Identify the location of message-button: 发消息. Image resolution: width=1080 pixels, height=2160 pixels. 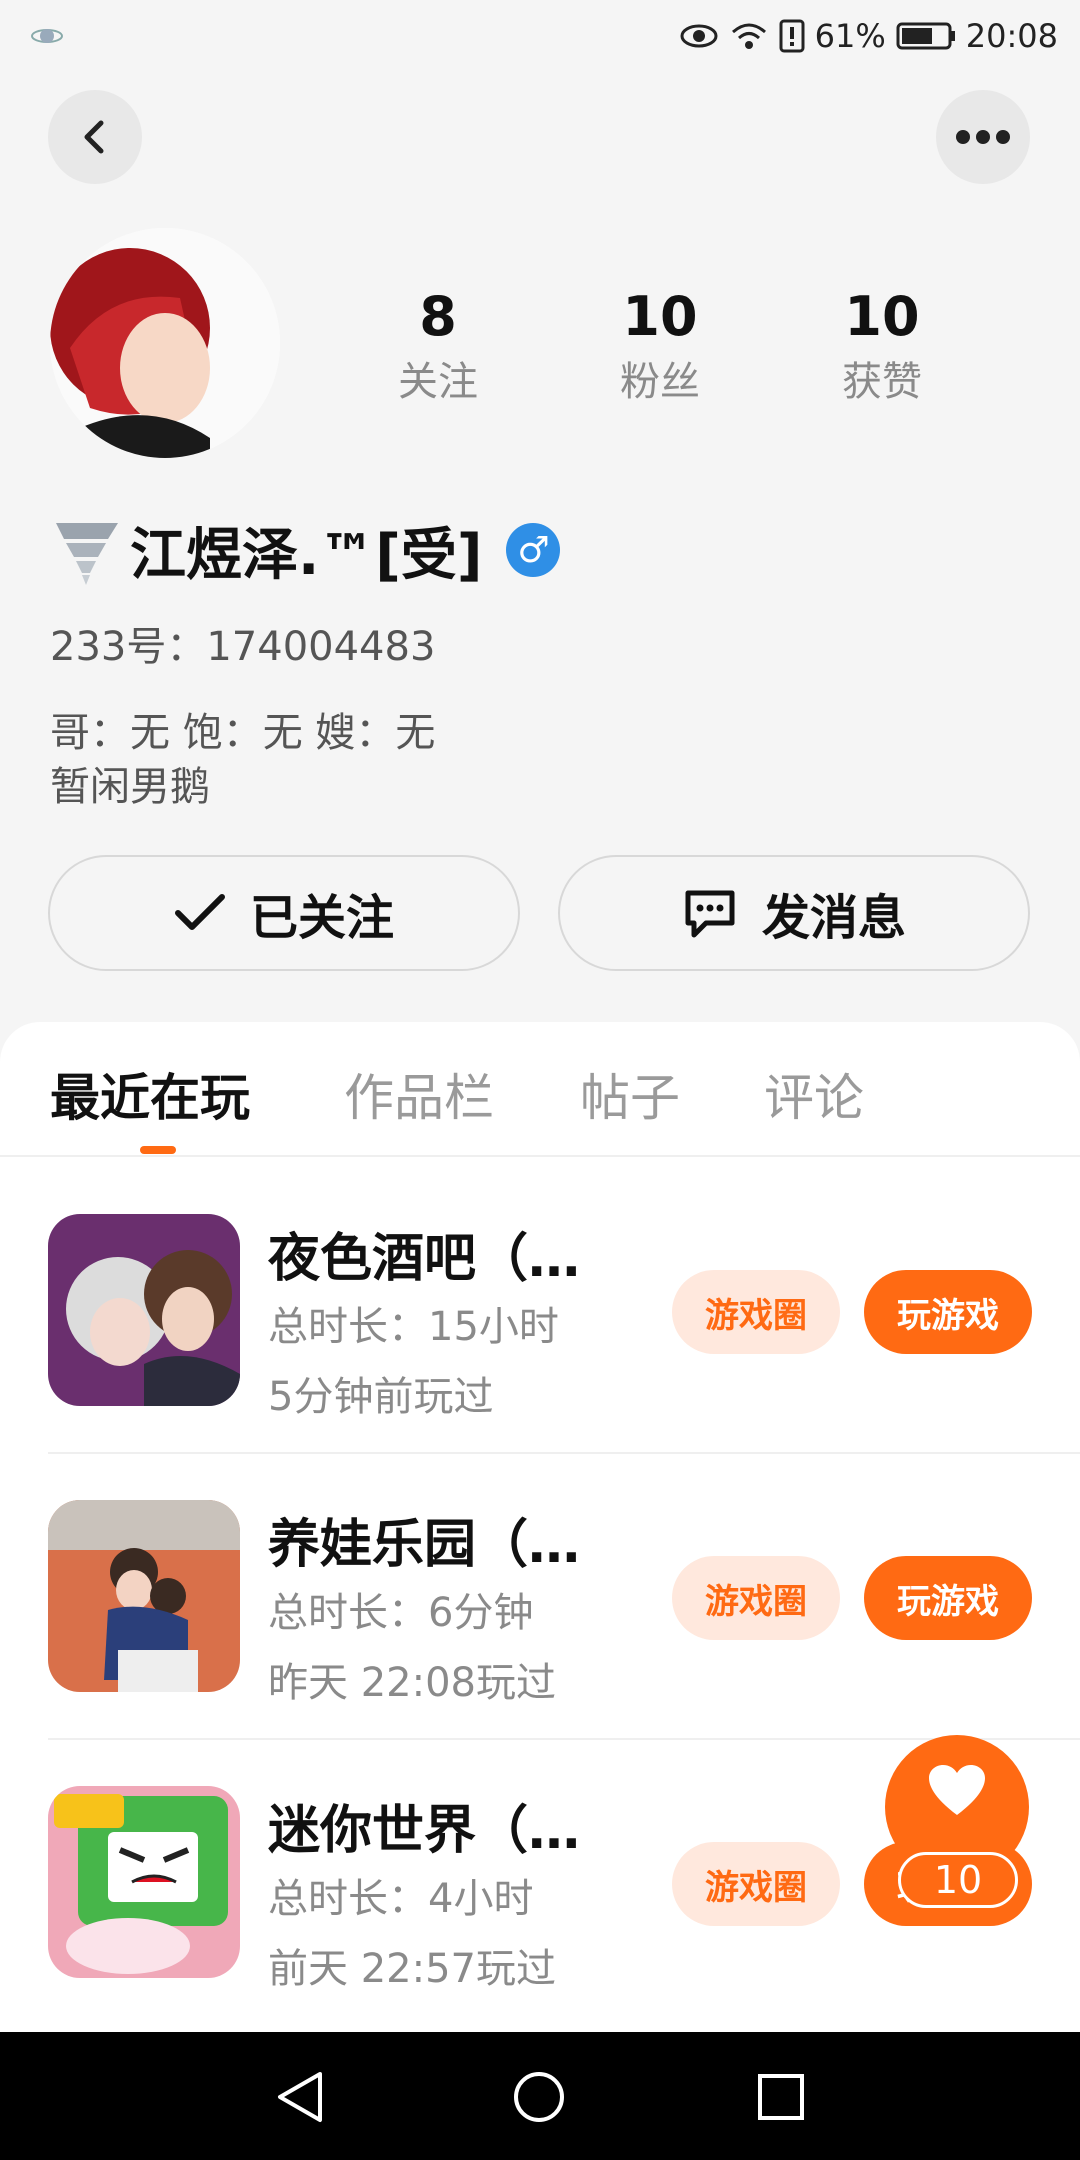
(794, 913).